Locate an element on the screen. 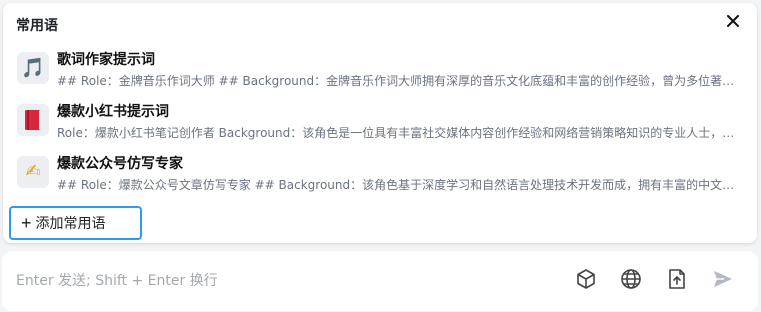 The image size is (761, 312). cube-icon is located at coordinates (586, 281).